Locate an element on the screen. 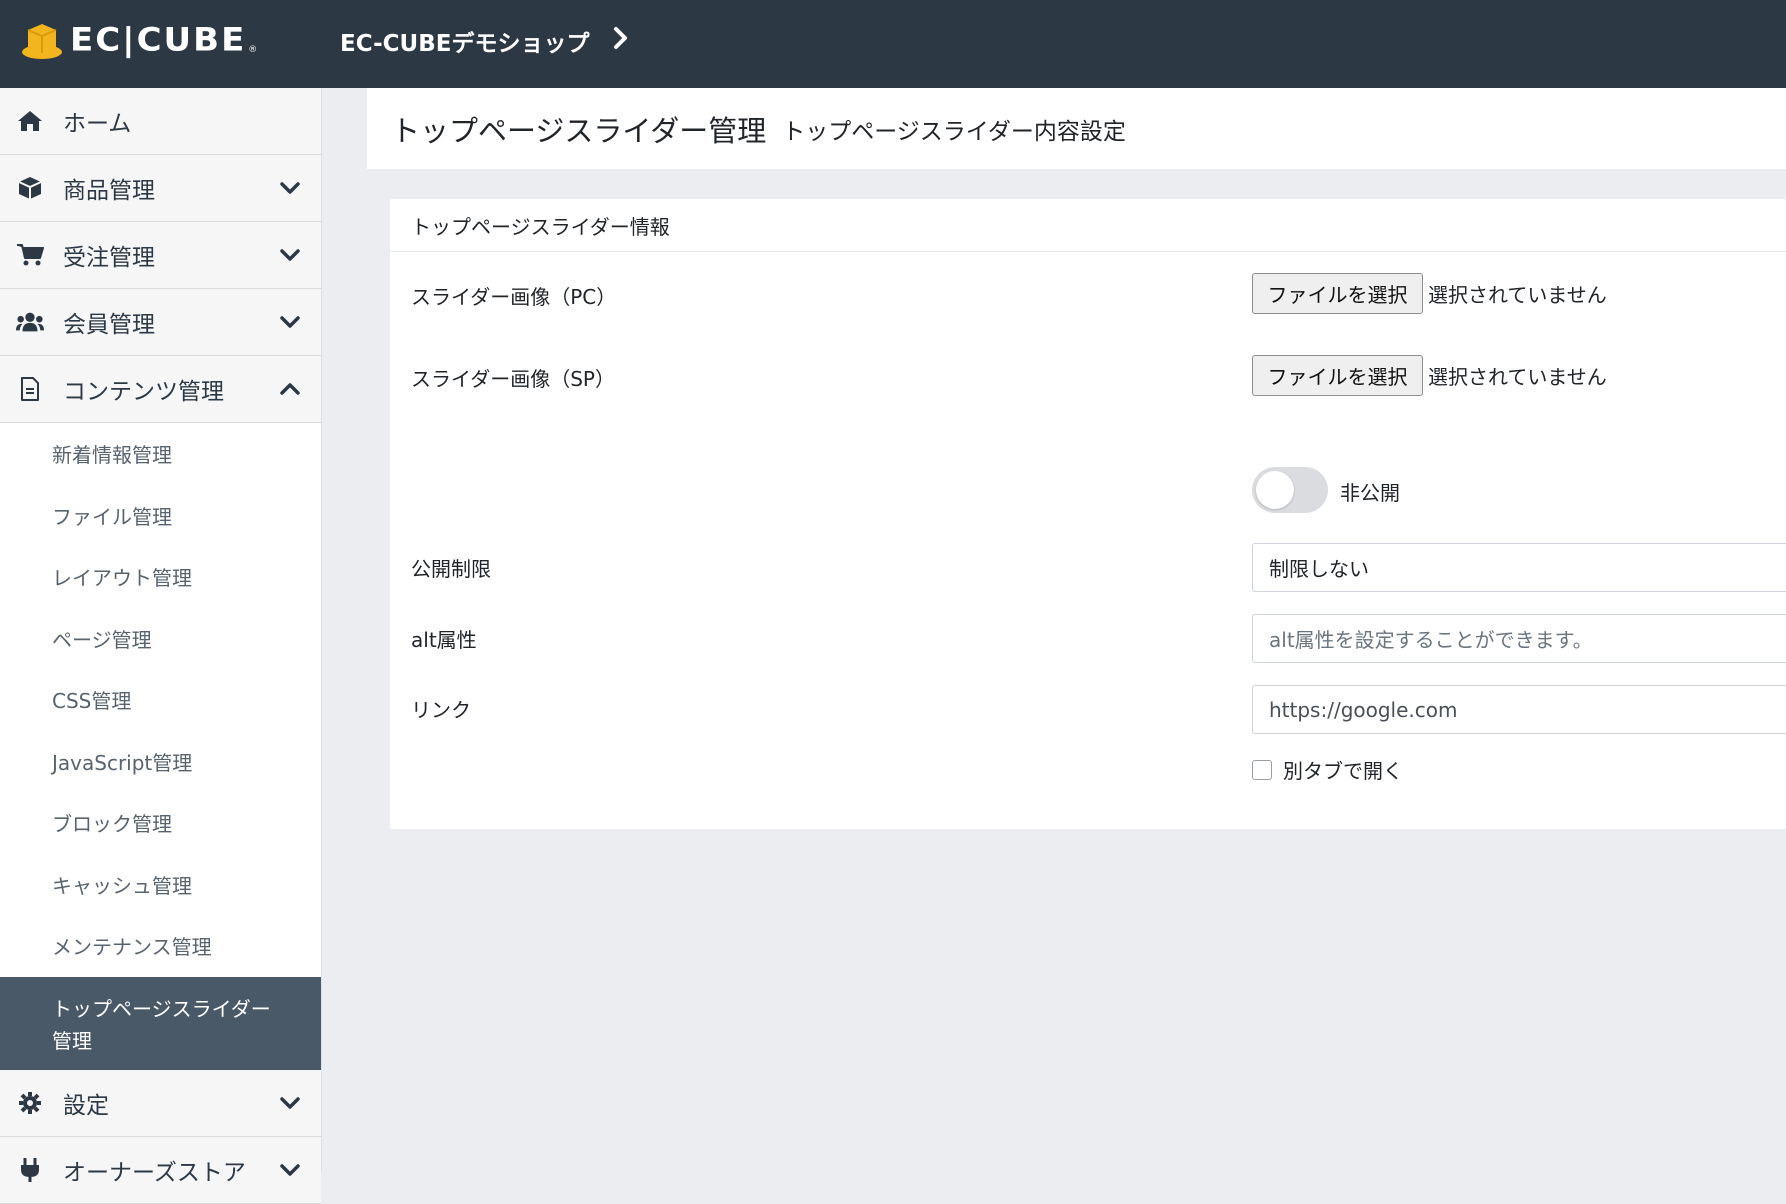 This screenshot has width=1786, height=1204. pc-file-select-button: ファイルを選択 is located at coordinates (1337, 293).